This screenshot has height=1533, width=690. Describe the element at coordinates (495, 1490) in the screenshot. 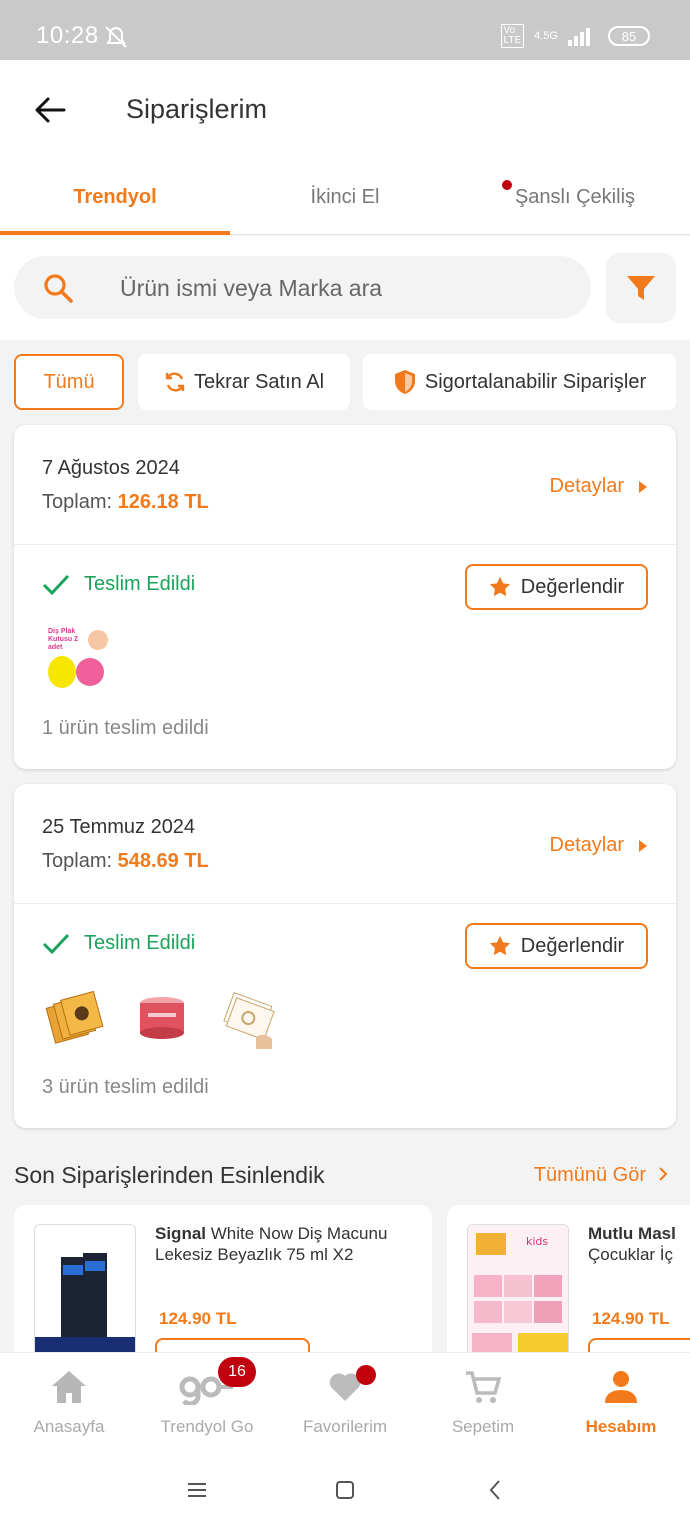

I see `back-icon` at that location.